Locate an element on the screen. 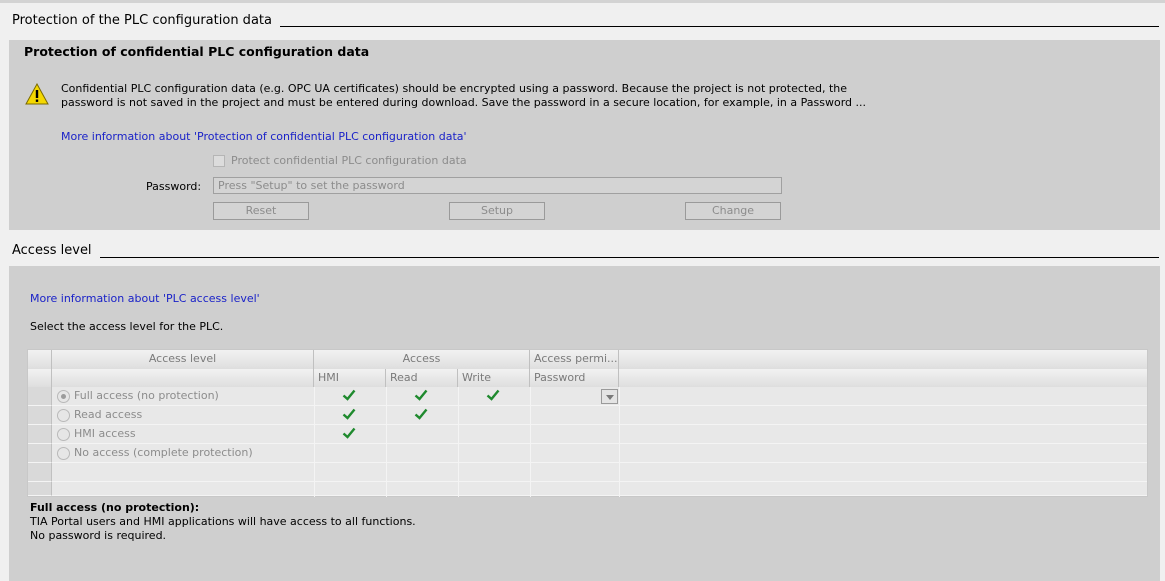  radio-full-access is located at coordinates (63, 396).